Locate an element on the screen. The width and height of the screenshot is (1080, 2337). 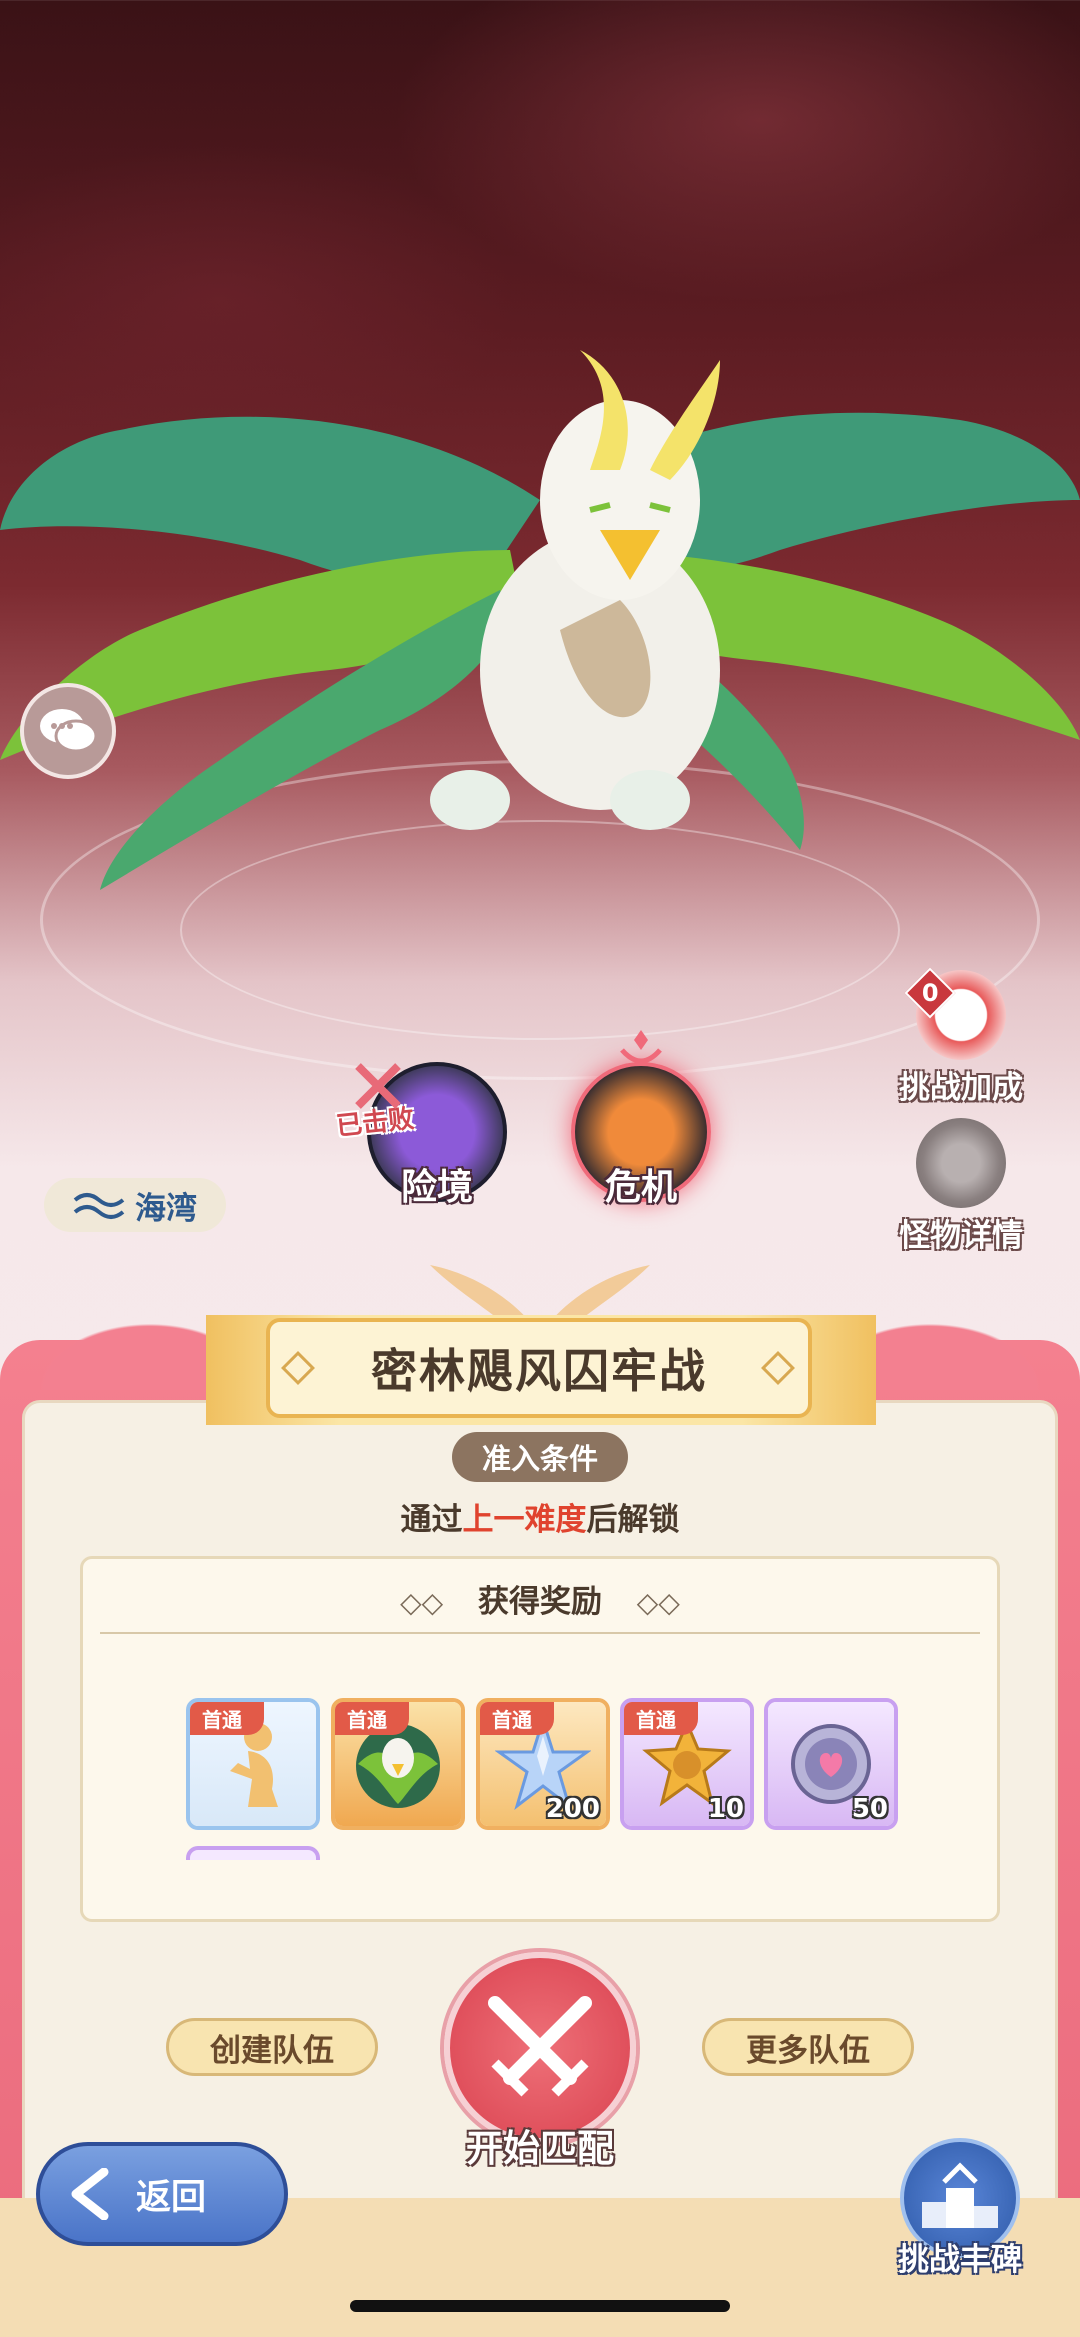
reward-count: 200 is located at coordinates (572, 1809).